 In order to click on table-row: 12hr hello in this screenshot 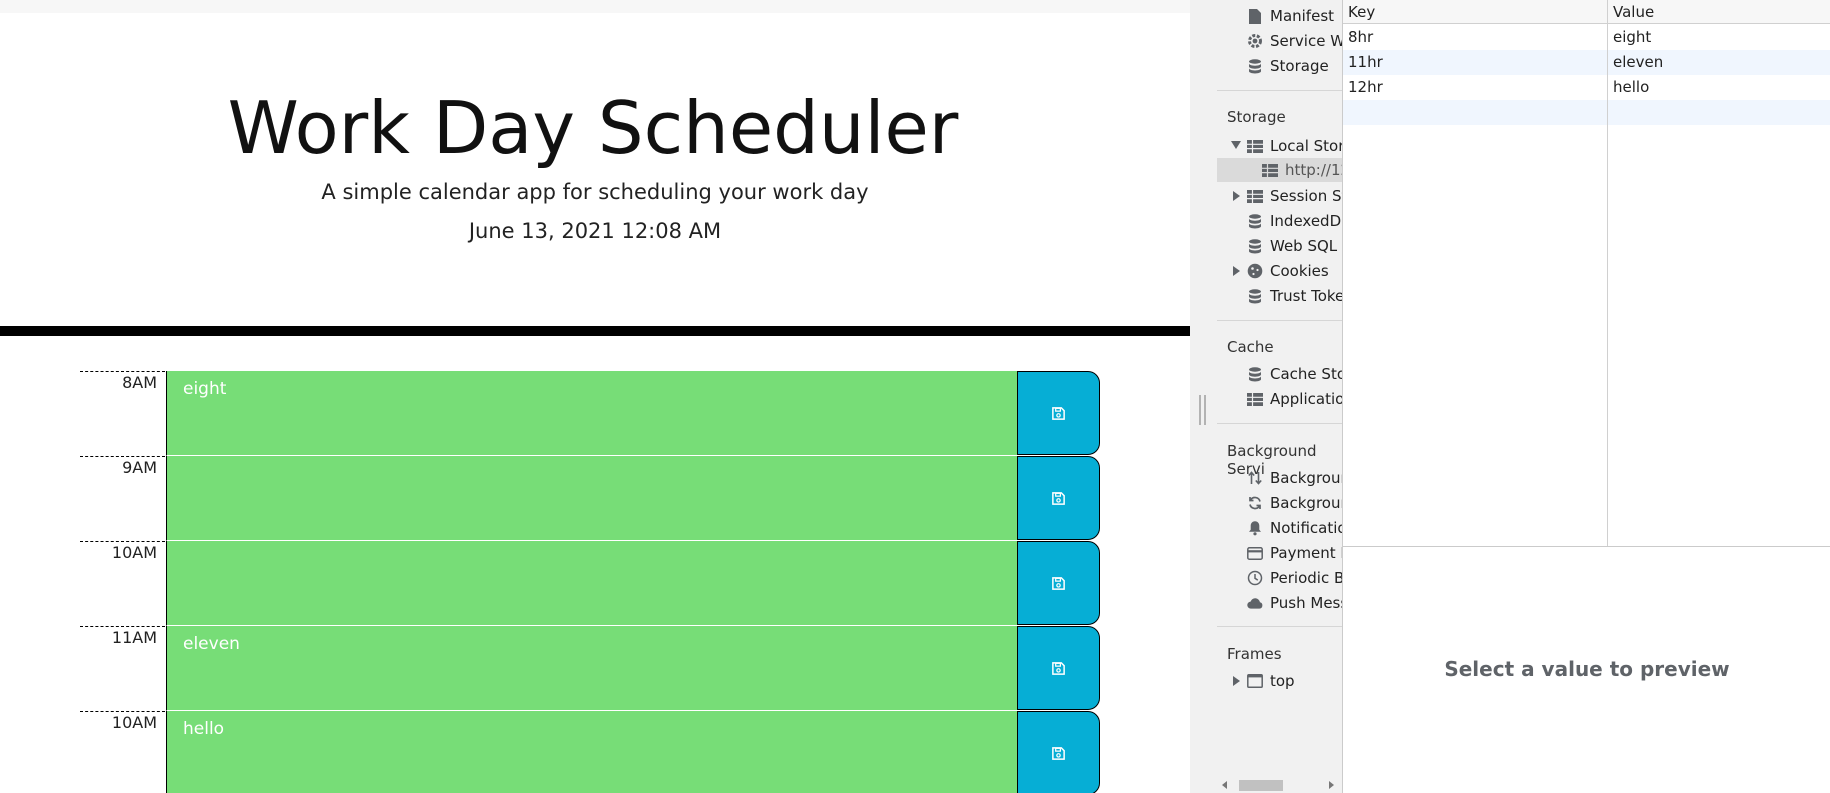, I will do `click(1586, 87)`.